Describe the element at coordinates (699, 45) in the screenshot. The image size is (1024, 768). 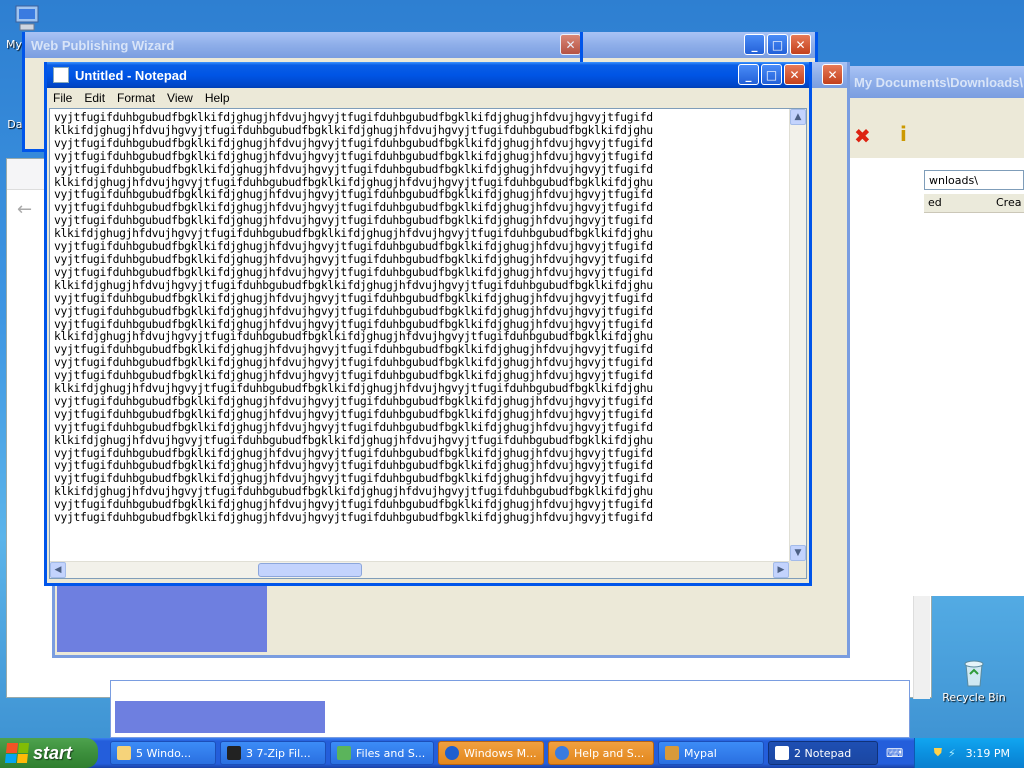
I see `background-window-a-titlebar: _ □ ✕` at that location.